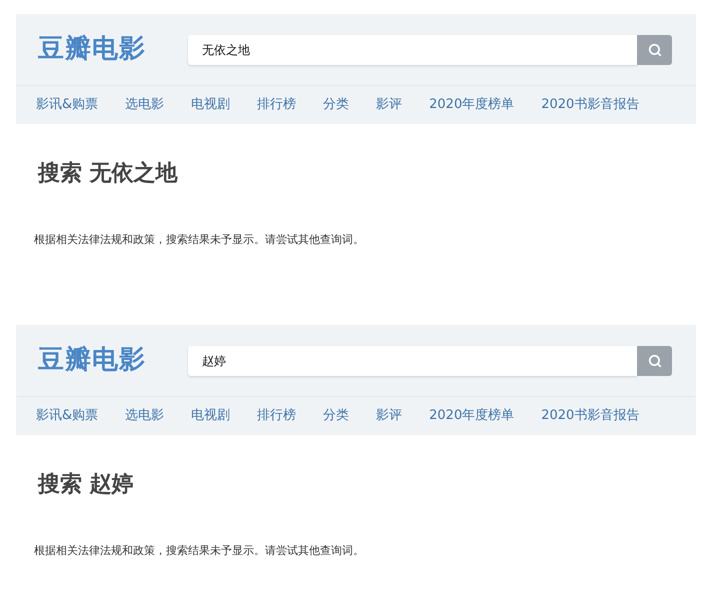 This screenshot has height=600, width=702. Describe the element at coordinates (412, 49) in the screenshot. I see `search-field: 无依之地` at that location.